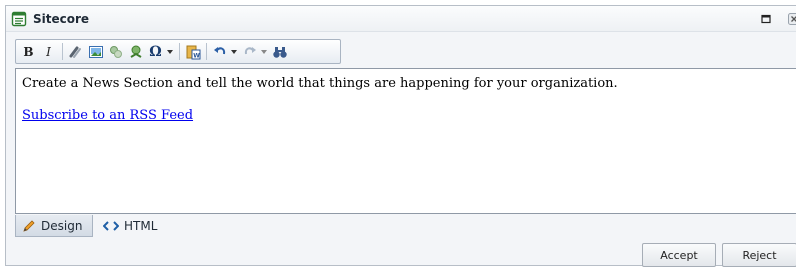  What do you see at coordinates (140, 226) in the screenshot?
I see `tab-html-label: HTML` at bounding box center [140, 226].